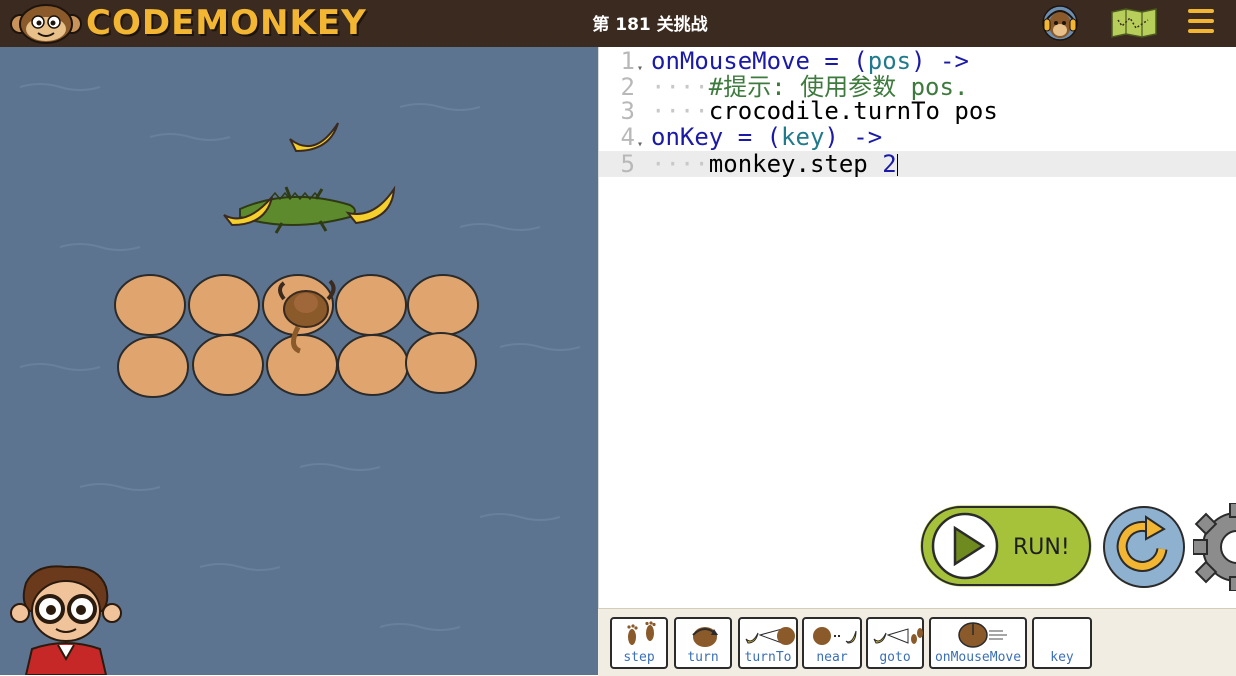 The width and height of the screenshot is (1236, 676). Describe the element at coordinates (1134, 23) in the screenshot. I see `map-icon` at that location.